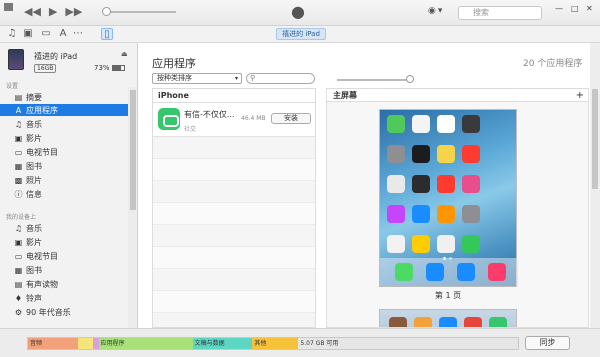 The height and width of the screenshot is (357, 600). What do you see at coordinates (8, 7) in the screenshot?
I see `system-menu-icon` at bounding box center [8, 7].